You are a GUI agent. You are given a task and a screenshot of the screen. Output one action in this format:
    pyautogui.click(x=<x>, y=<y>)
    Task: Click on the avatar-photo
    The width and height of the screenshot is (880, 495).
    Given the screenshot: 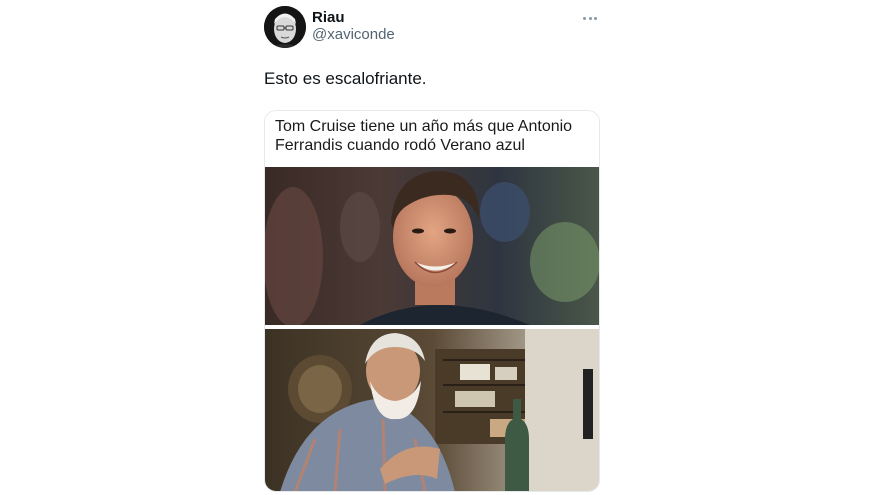 What is the action you would take?
    pyautogui.click(x=285, y=27)
    